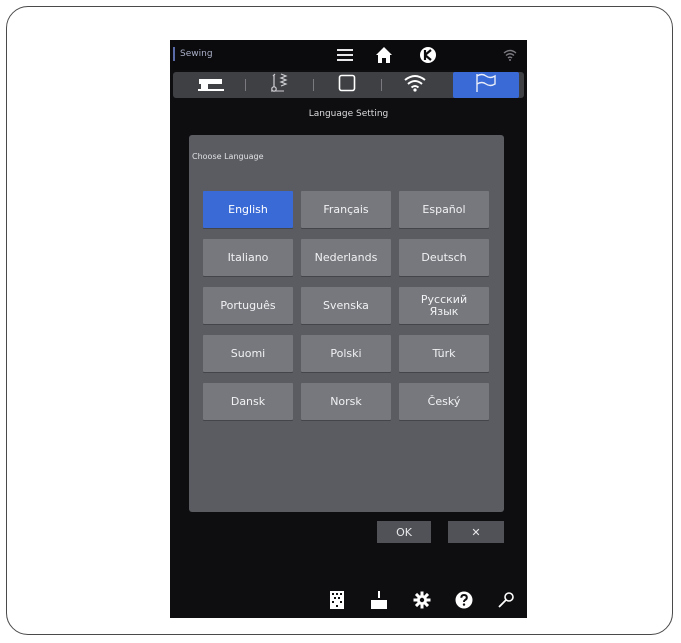 The height and width of the screenshot is (643, 681). What do you see at coordinates (346, 353) in the screenshot?
I see `language-option-polski: Polski` at bounding box center [346, 353].